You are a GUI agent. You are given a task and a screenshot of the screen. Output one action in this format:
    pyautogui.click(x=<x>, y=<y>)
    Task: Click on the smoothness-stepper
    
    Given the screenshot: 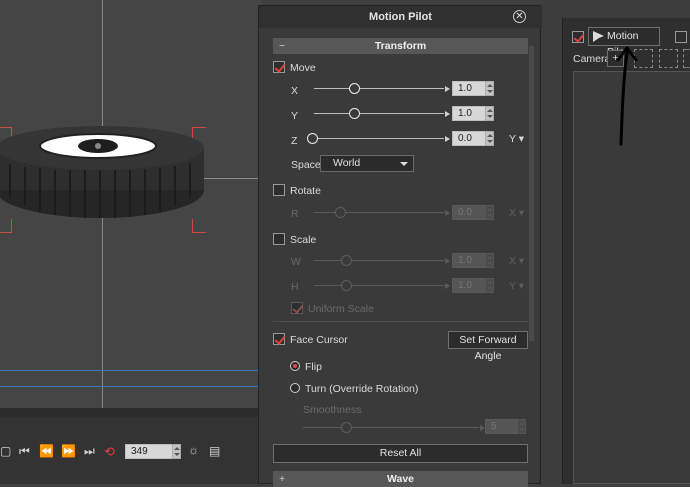 What is the action you would take?
    pyautogui.click(x=521, y=426)
    